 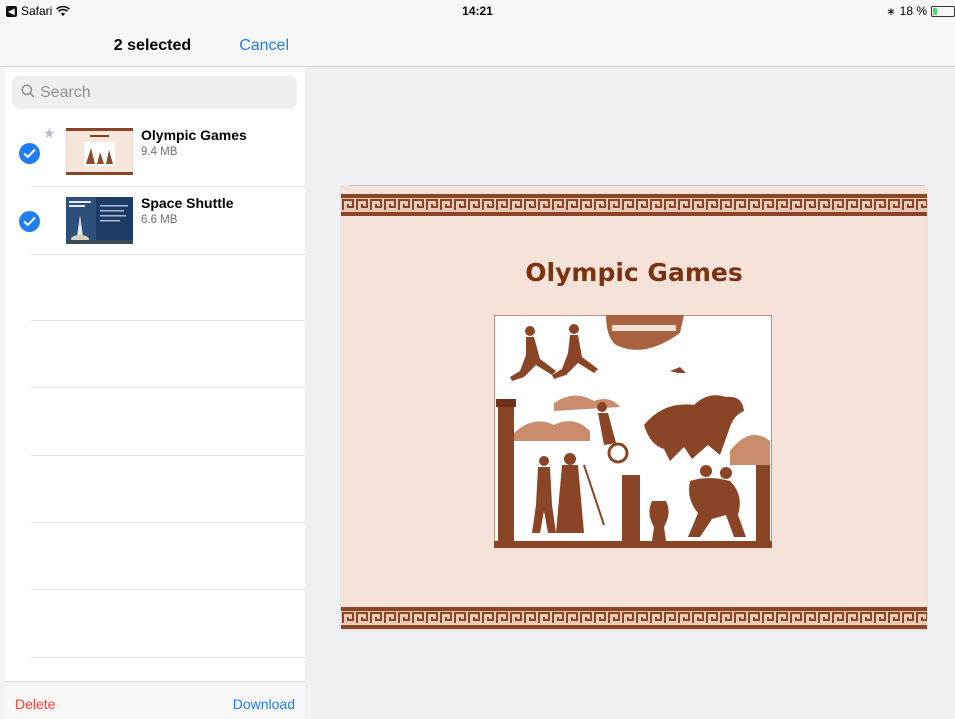 What do you see at coordinates (194, 135) in the screenshot?
I see `file-name: Olympic Games` at bounding box center [194, 135].